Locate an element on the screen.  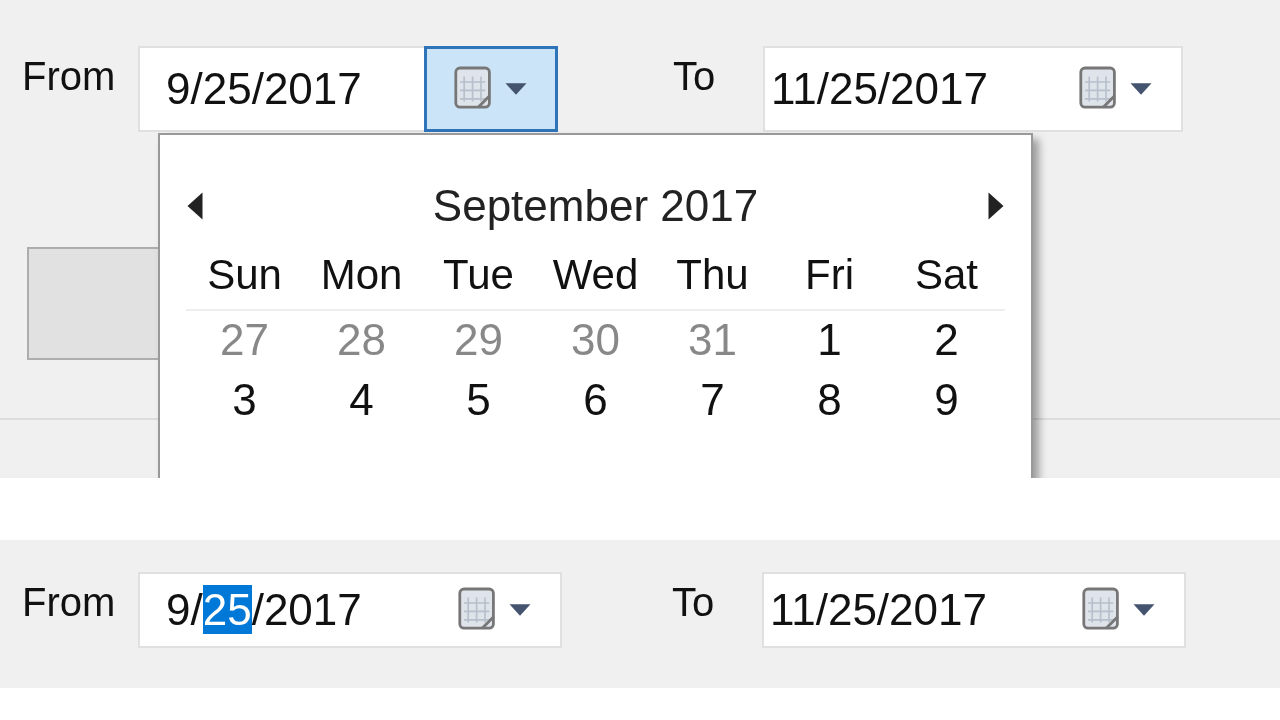
weekday-label: Mon is located at coordinates (361, 275).